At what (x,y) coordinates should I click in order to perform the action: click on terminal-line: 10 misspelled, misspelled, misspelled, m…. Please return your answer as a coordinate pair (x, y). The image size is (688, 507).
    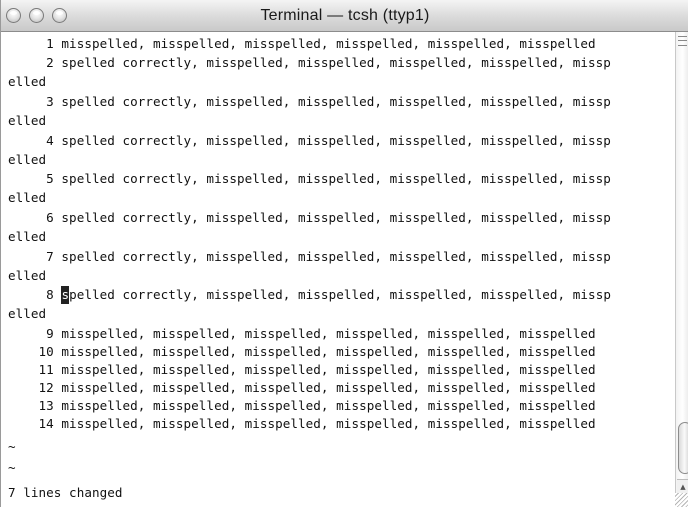
    Looking at the image, I should click on (302, 351).